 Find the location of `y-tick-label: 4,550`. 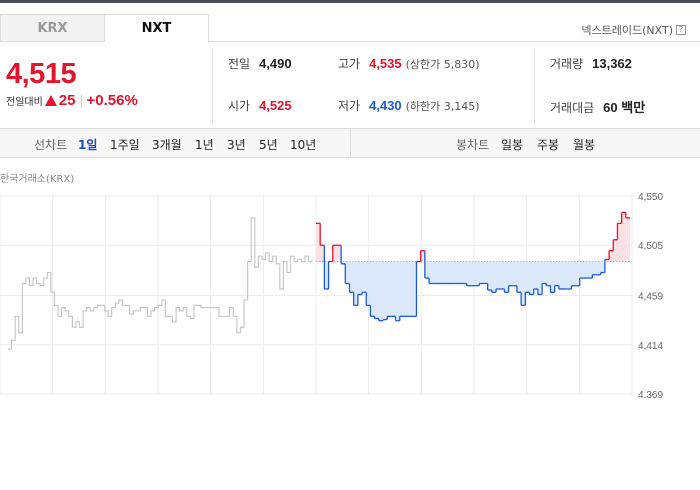

y-tick-label: 4,550 is located at coordinates (650, 197).